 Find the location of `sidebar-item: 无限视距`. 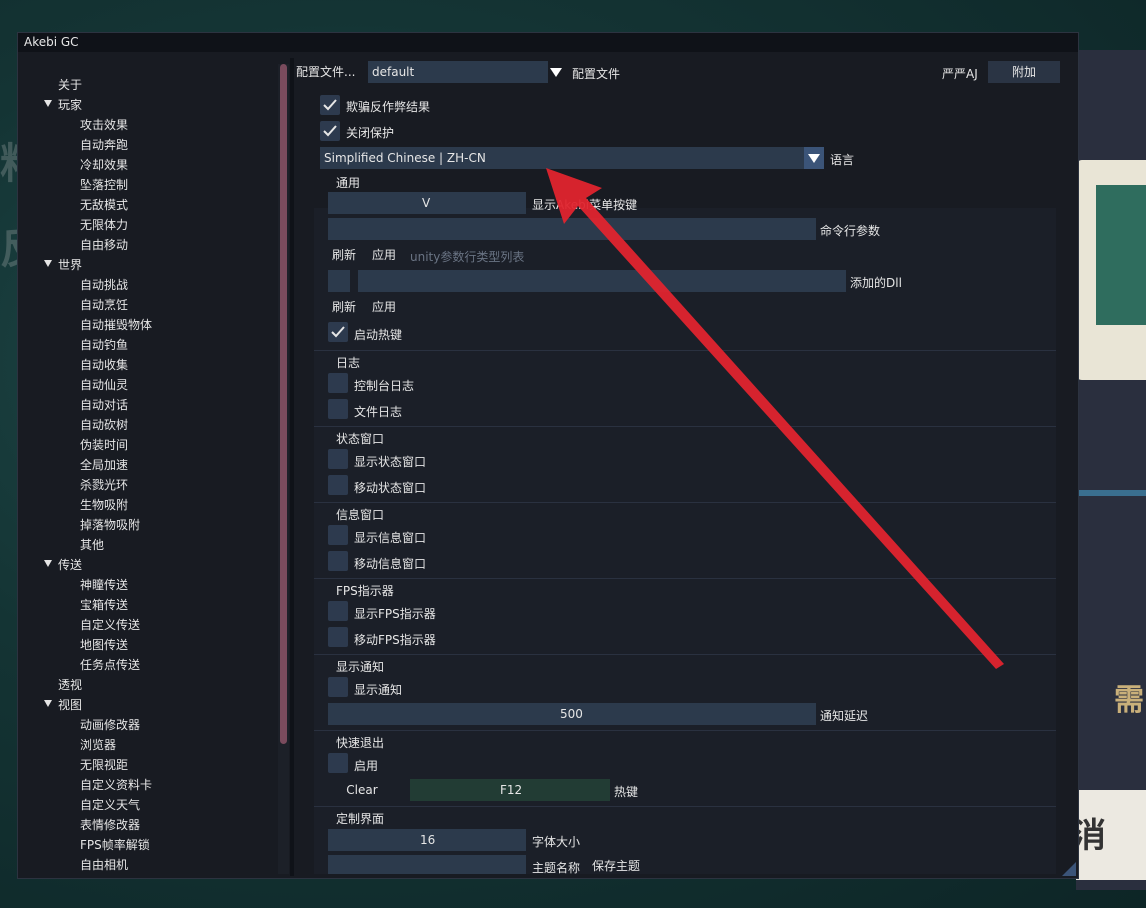

sidebar-item: 无限视距 is located at coordinates (104, 764).